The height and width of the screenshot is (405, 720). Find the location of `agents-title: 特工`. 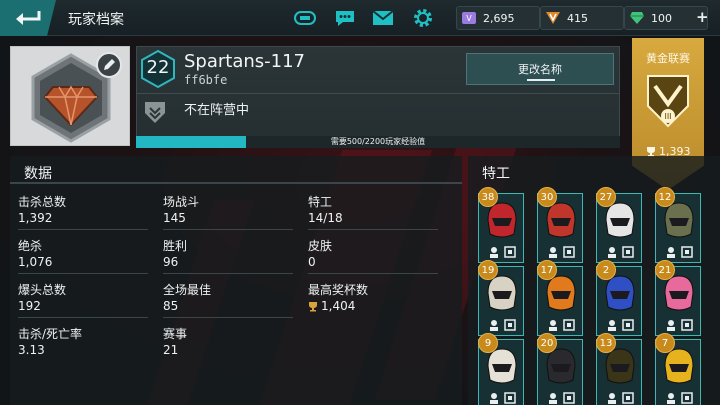

agents-title: 特工 is located at coordinates (496, 174).